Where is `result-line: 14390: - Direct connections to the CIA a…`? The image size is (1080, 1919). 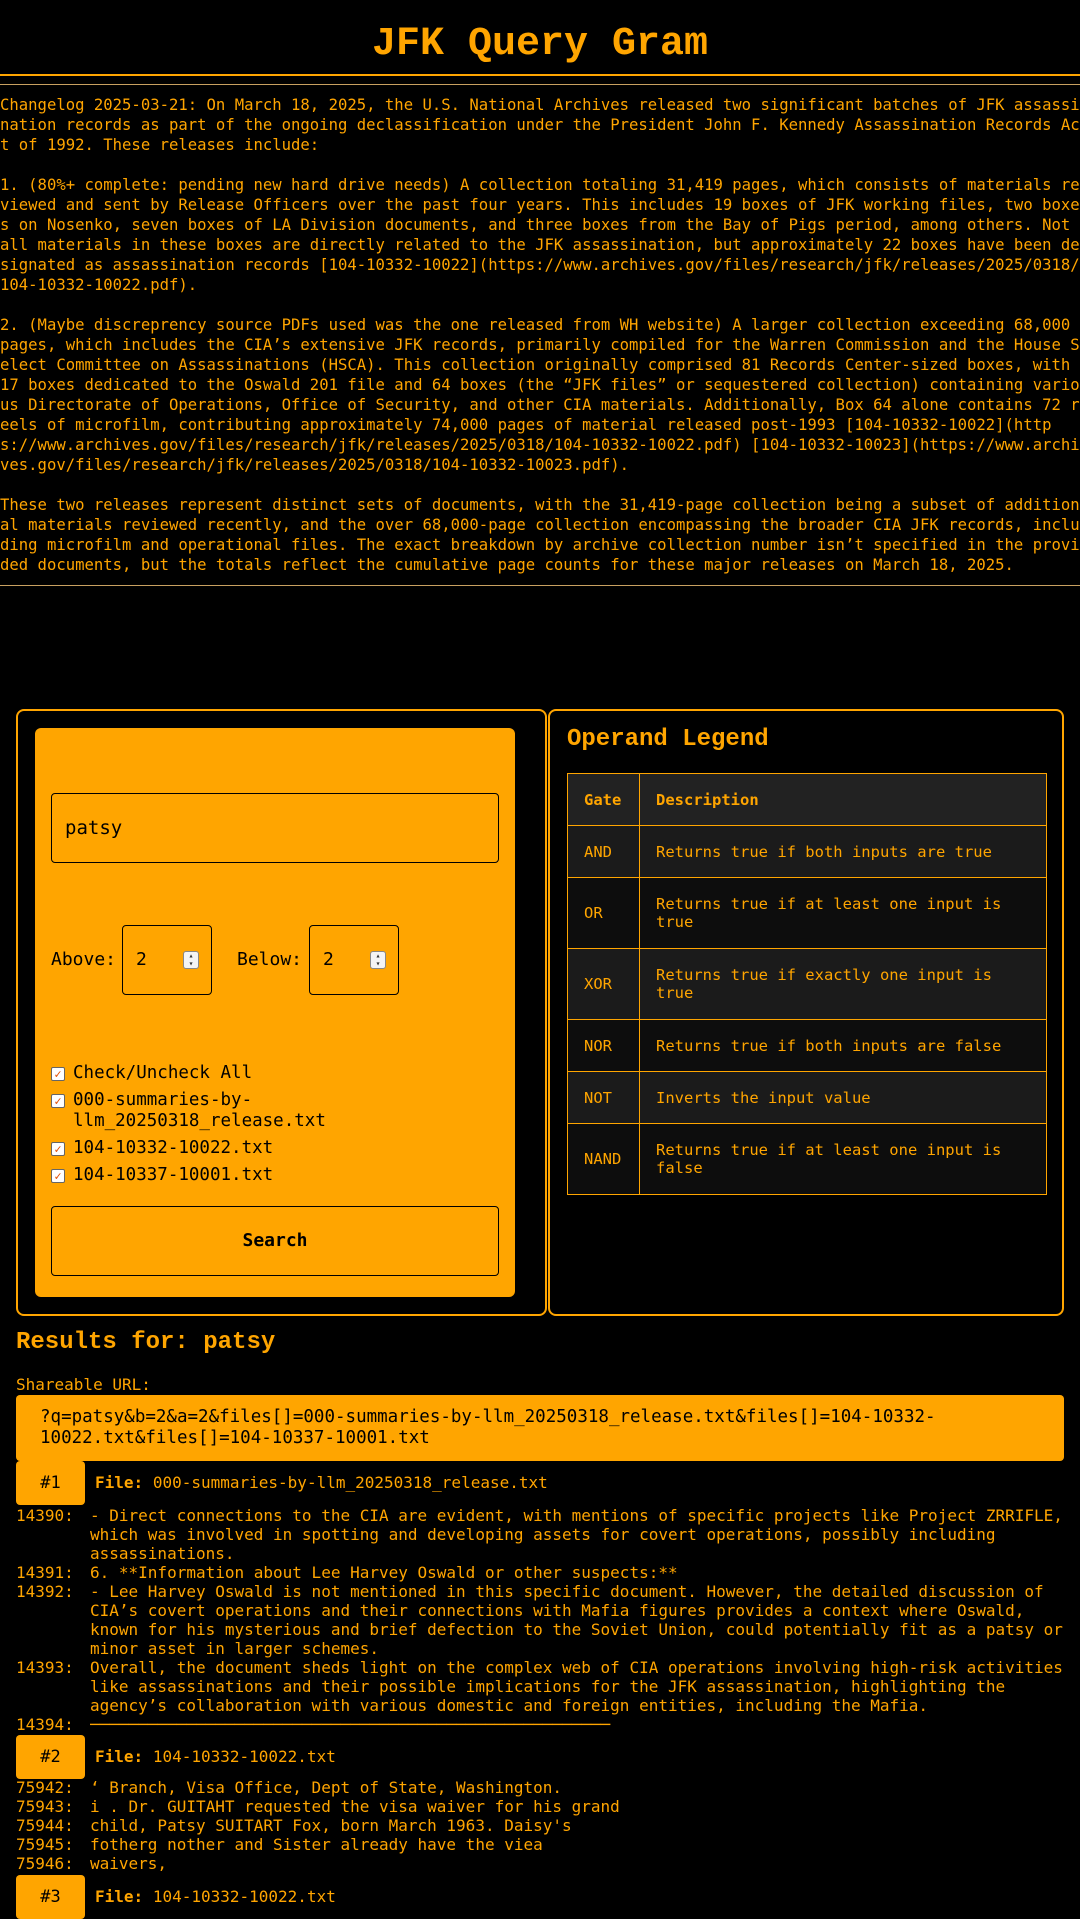 result-line: 14390: - Direct connections to the CIA a… is located at coordinates (540, 1534).